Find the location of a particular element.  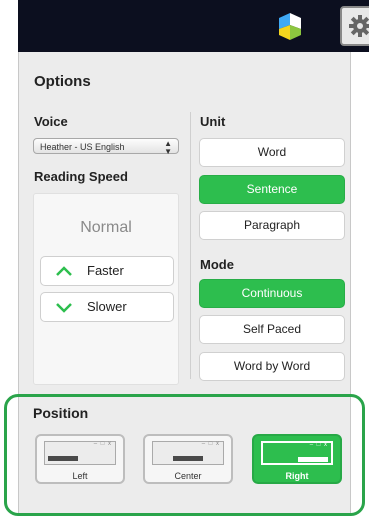

faster-label: Faster is located at coordinates (105, 270).